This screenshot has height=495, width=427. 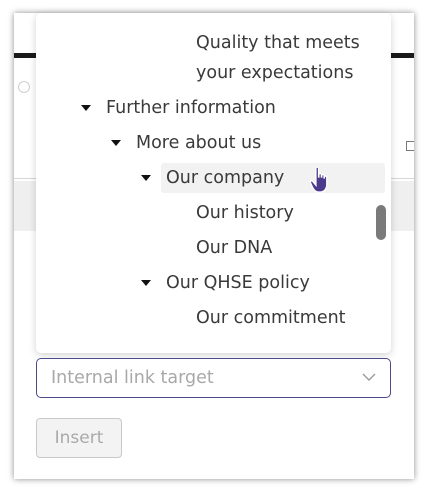 I want to click on tree-item-our-dna: Our DNA, so click(x=231, y=248).